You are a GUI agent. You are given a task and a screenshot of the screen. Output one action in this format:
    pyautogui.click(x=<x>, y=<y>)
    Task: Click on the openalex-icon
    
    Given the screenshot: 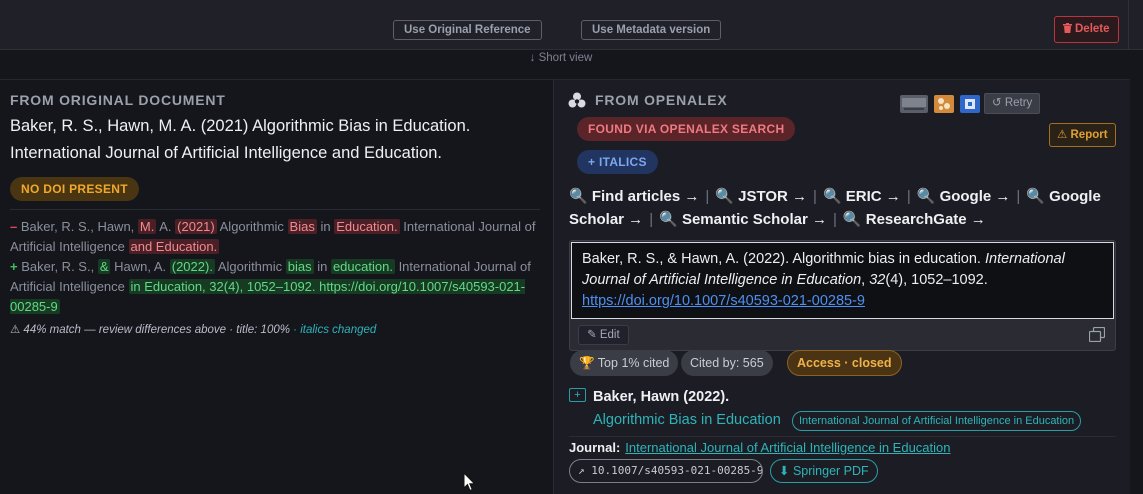 What is the action you would take?
    pyautogui.click(x=577, y=100)
    